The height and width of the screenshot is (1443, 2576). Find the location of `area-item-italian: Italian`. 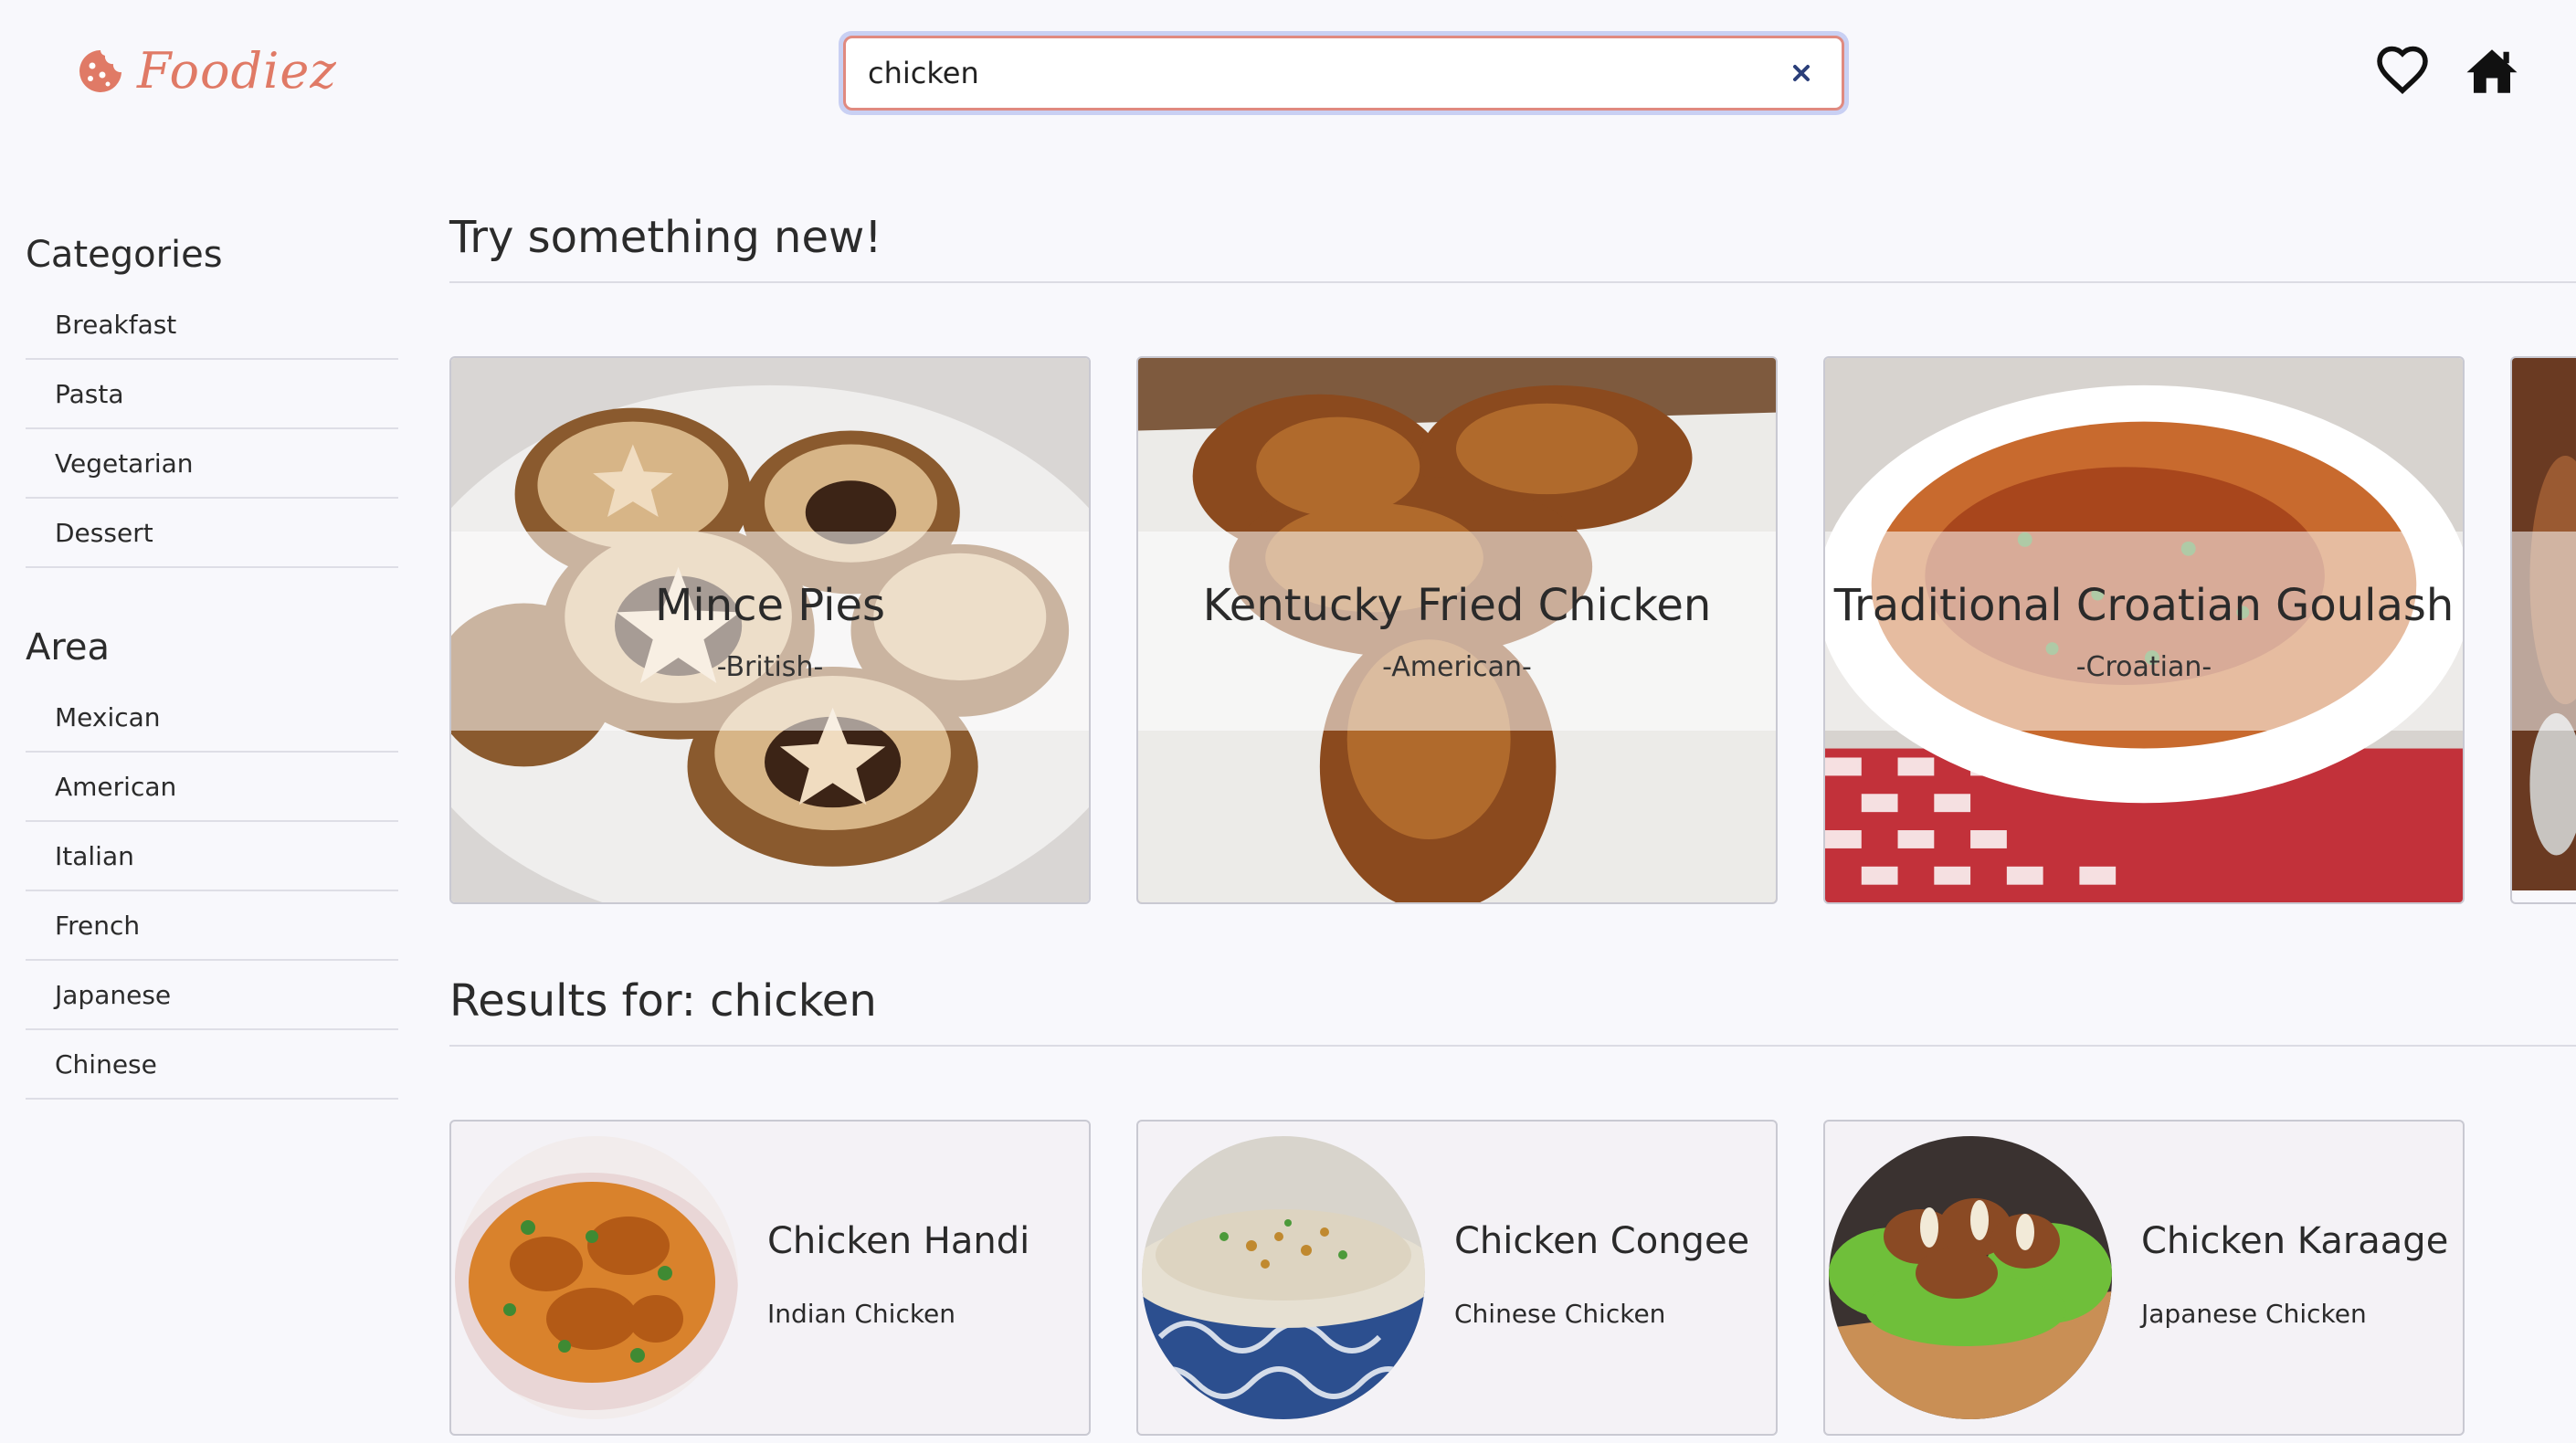

area-item-italian: Italian is located at coordinates (212, 856).